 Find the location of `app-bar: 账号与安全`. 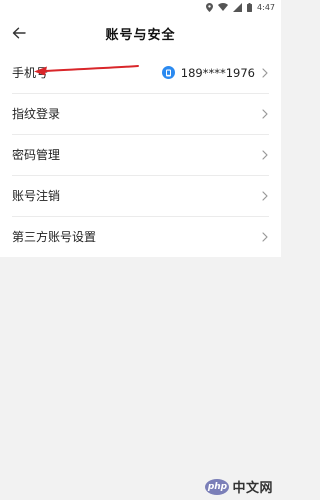

app-bar: 账号与安全 is located at coordinates (140, 33).